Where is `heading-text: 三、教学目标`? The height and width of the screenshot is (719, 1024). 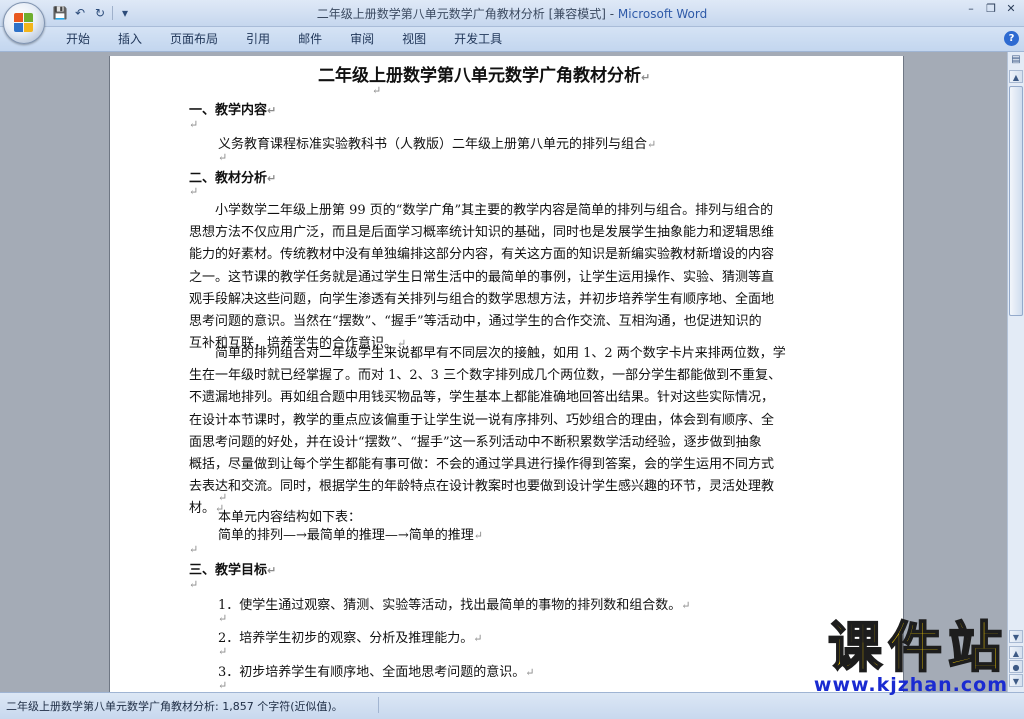 heading-text: 三、教学目标 is located at coordinates (228, 570).